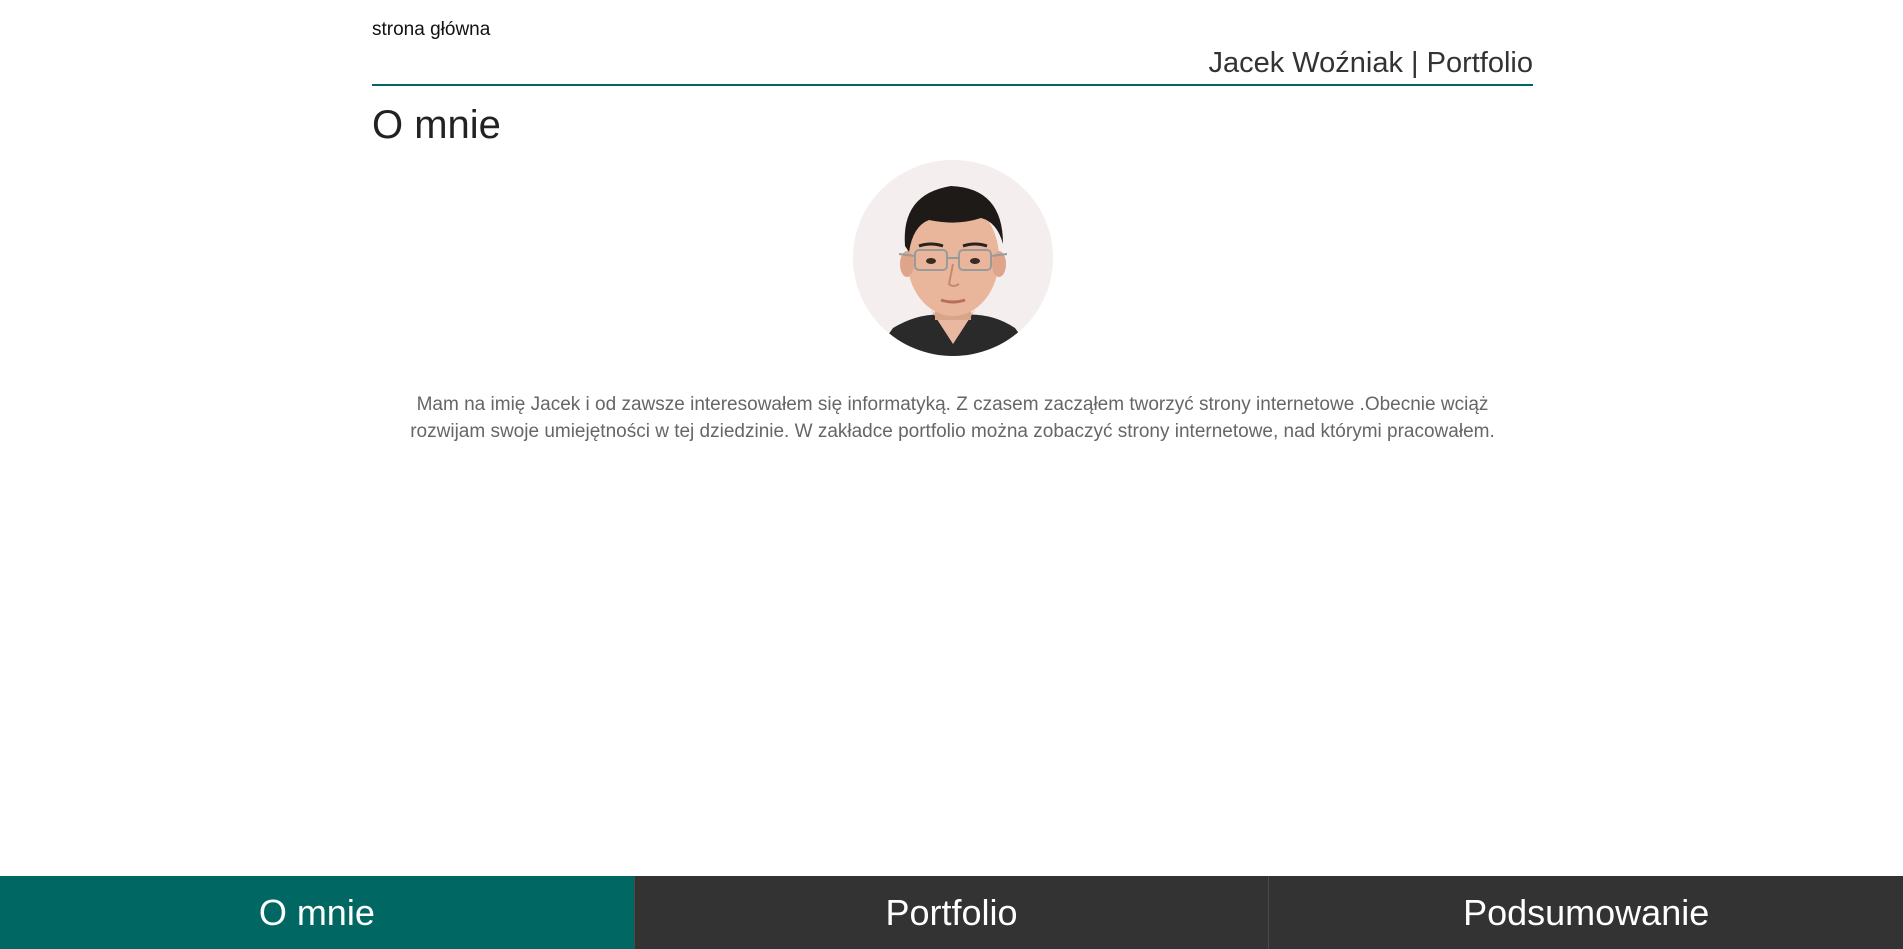 The width and height of the screenshot is (1903, 949). I want to click on avatar, so click(953, 258).